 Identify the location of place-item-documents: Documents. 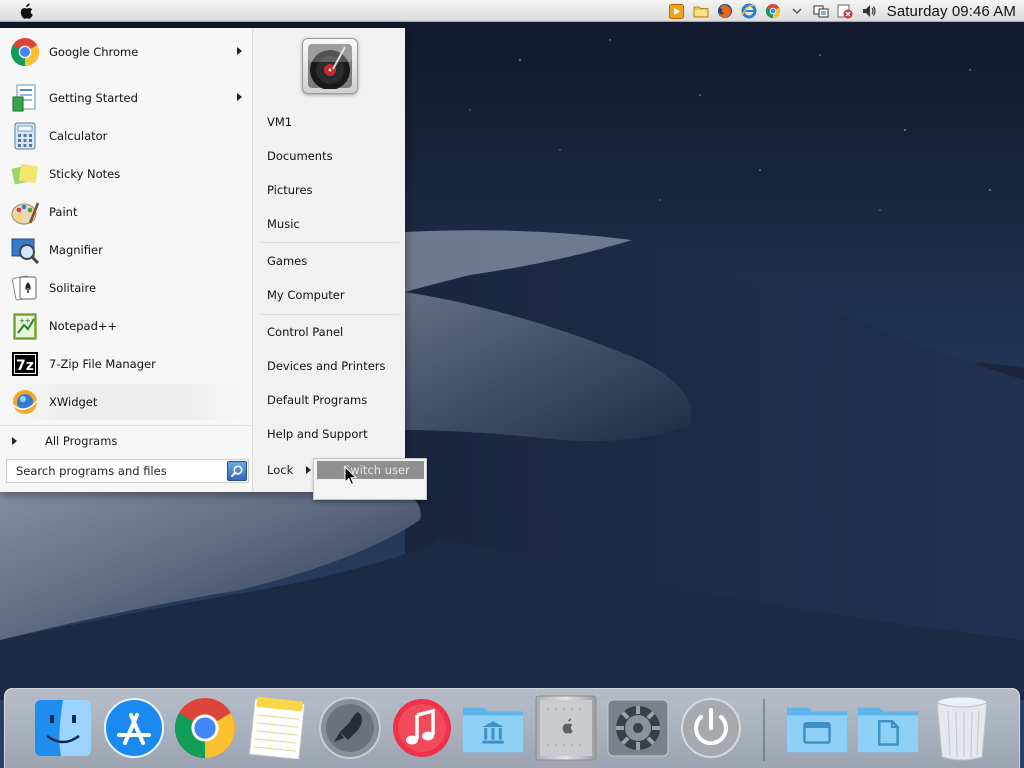
(333, 156).